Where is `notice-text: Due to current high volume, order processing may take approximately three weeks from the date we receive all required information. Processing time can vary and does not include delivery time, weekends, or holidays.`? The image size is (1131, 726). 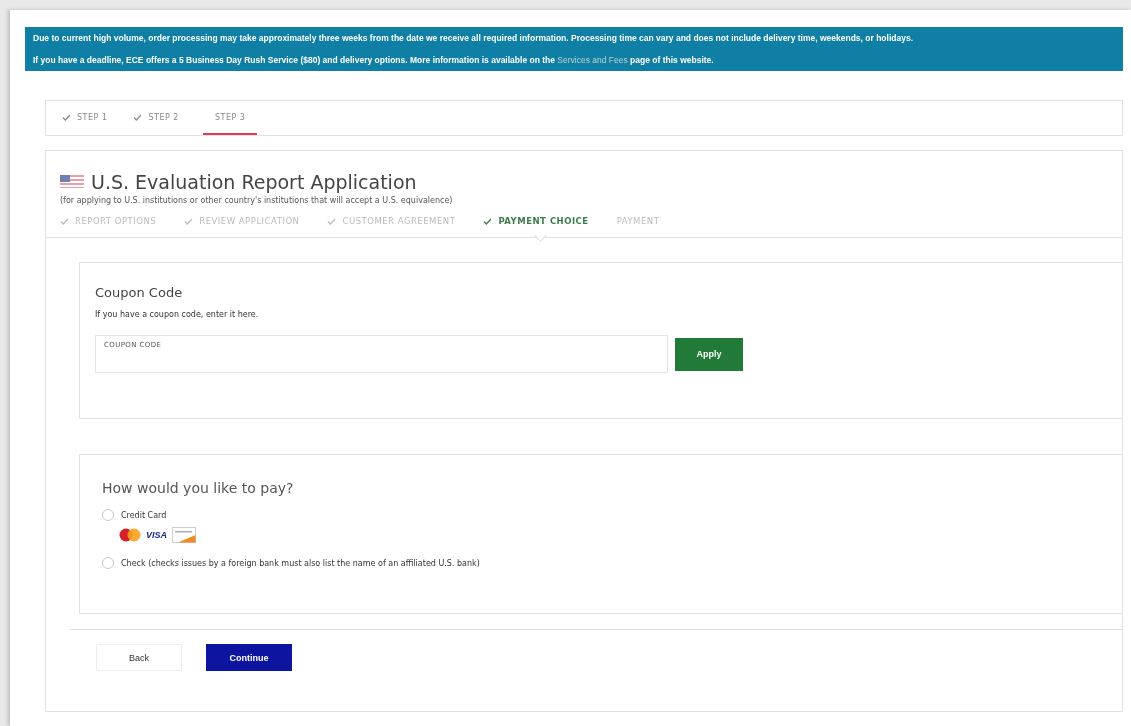 notice-text: Due to current high volume, order processing may take approximately three weeks from the date we receive all required information. Processing time can vary and does not include delivery time, weekends, or holidays. is located at coordinates (474, 38).